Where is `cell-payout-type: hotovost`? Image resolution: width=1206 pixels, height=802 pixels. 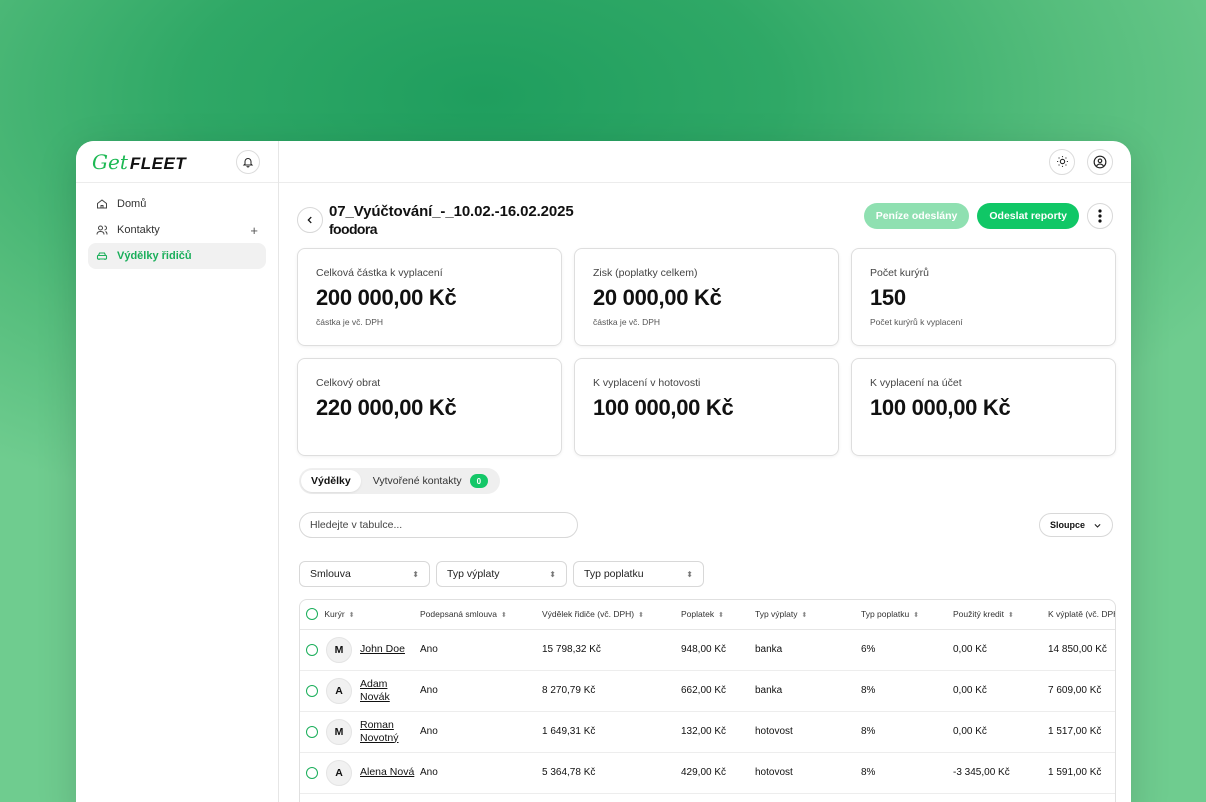 cell-payout-type: hotovost is located at coordinates (808, 773).